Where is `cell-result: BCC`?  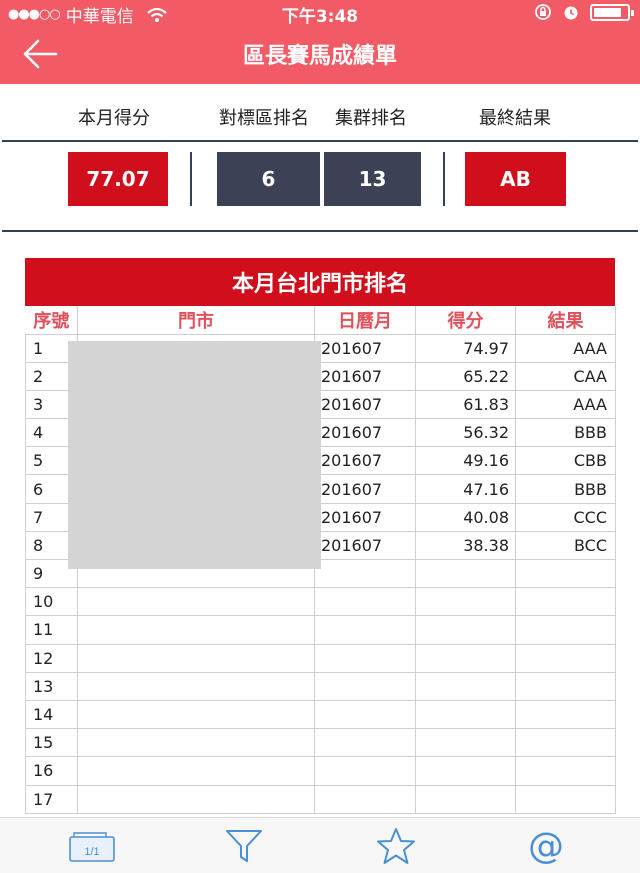
cell-result: BCC is located at coordinates (565, 545).